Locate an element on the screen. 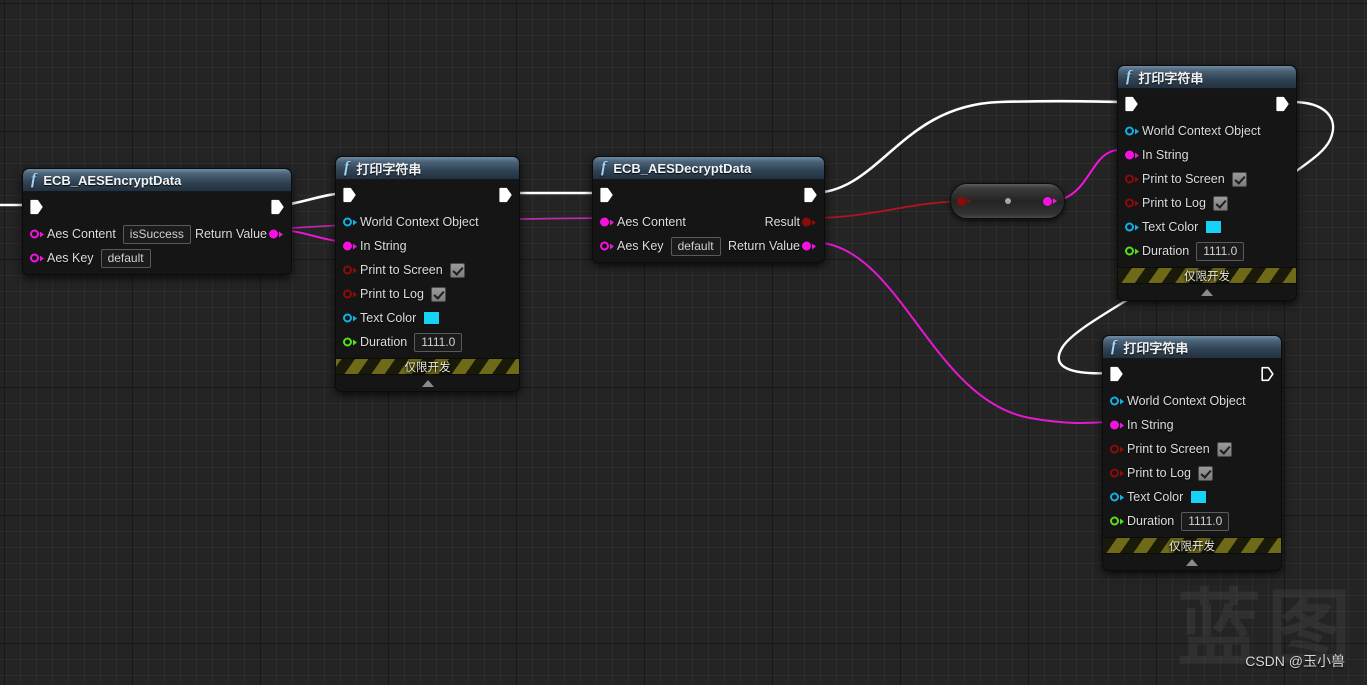  node-print-string-3-row-2: Print to Screen is located at coordinates (1192, 449).